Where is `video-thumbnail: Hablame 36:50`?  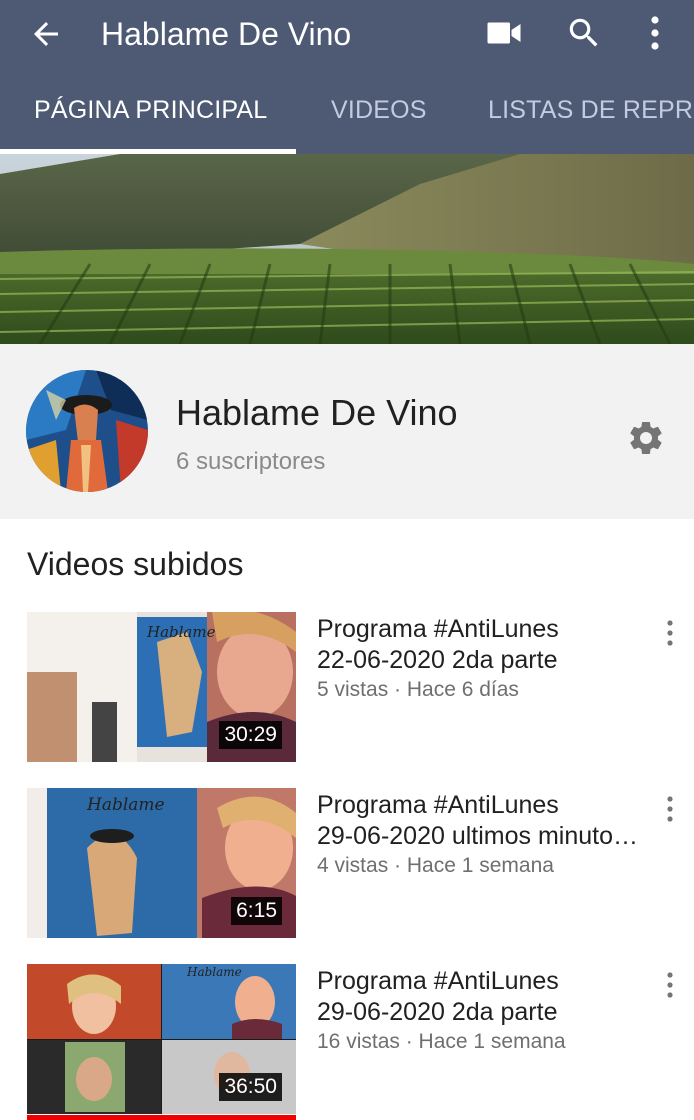
video-thumbnail: Hablame 36:50 is located at coordinates (161, 1039).